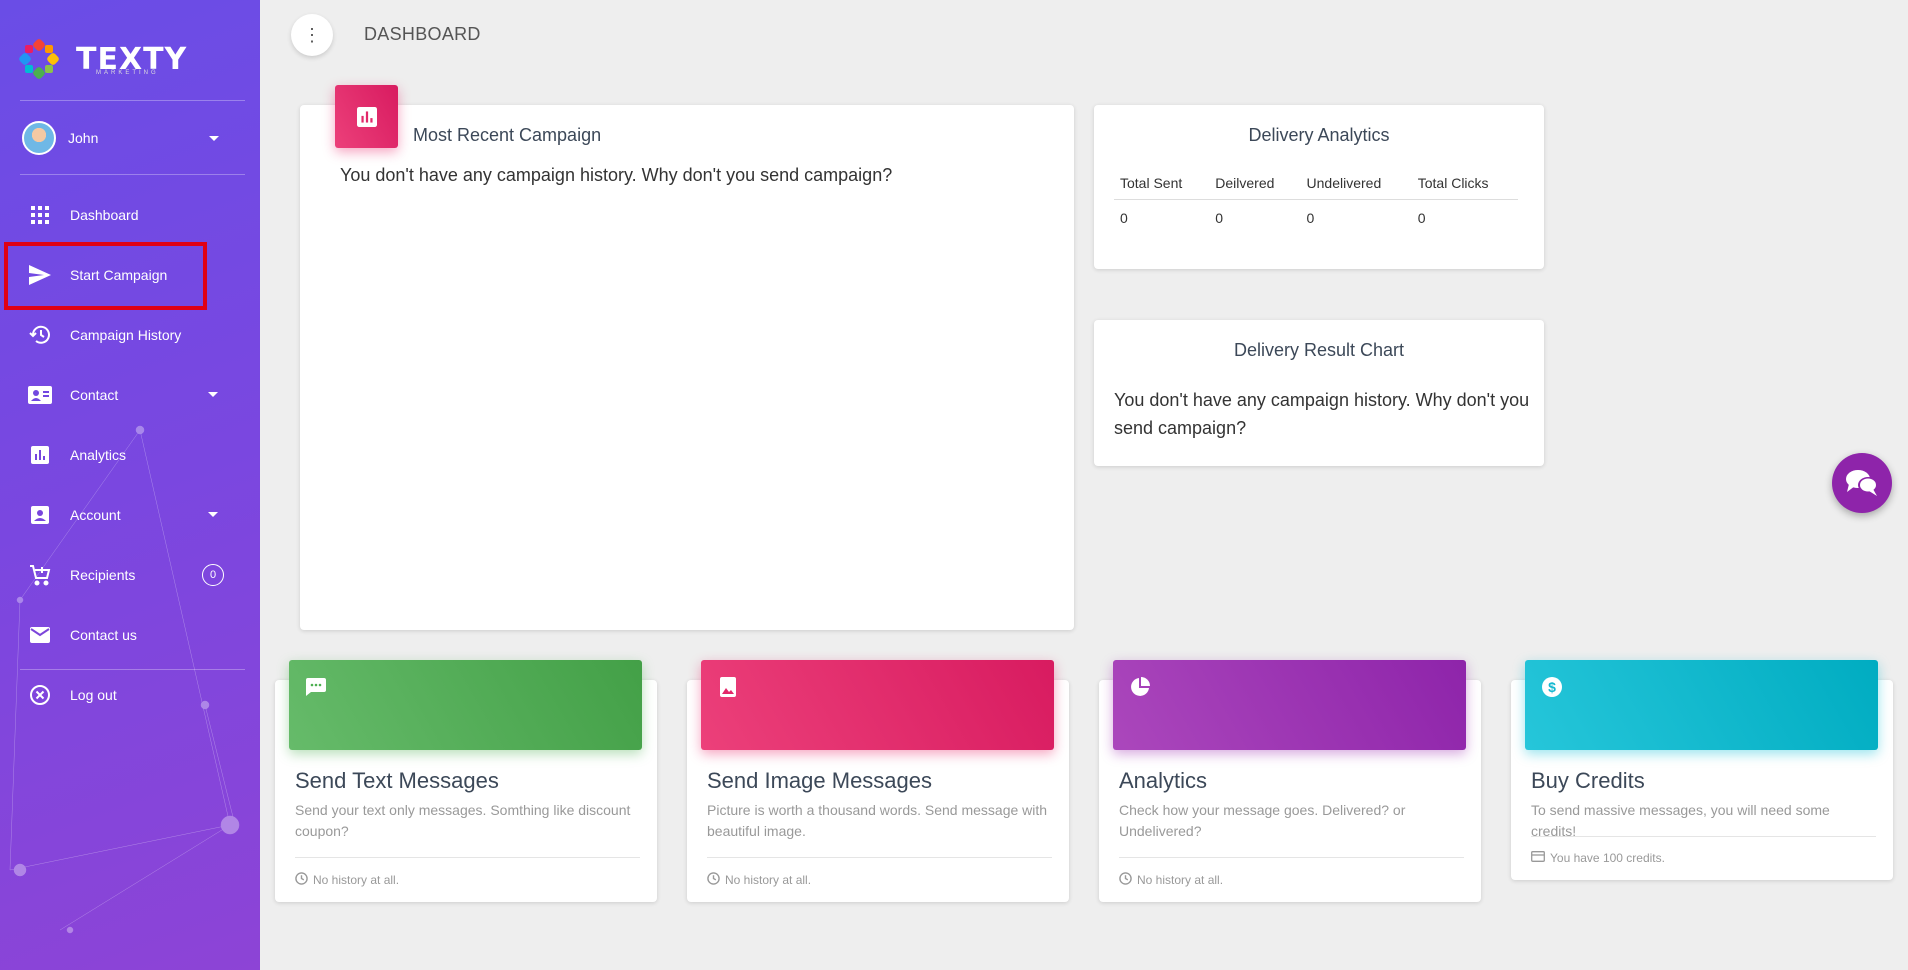  What do you see at coordinates (728, 687) in the screenshot?
I see `image-icon` at bounding box center [728, 687].